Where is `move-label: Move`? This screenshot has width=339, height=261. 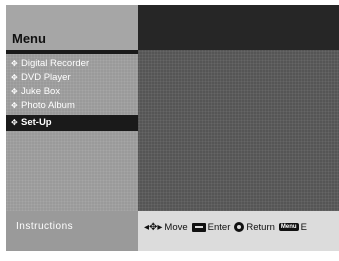 move-label: Move is located at coordinates (176, 227).